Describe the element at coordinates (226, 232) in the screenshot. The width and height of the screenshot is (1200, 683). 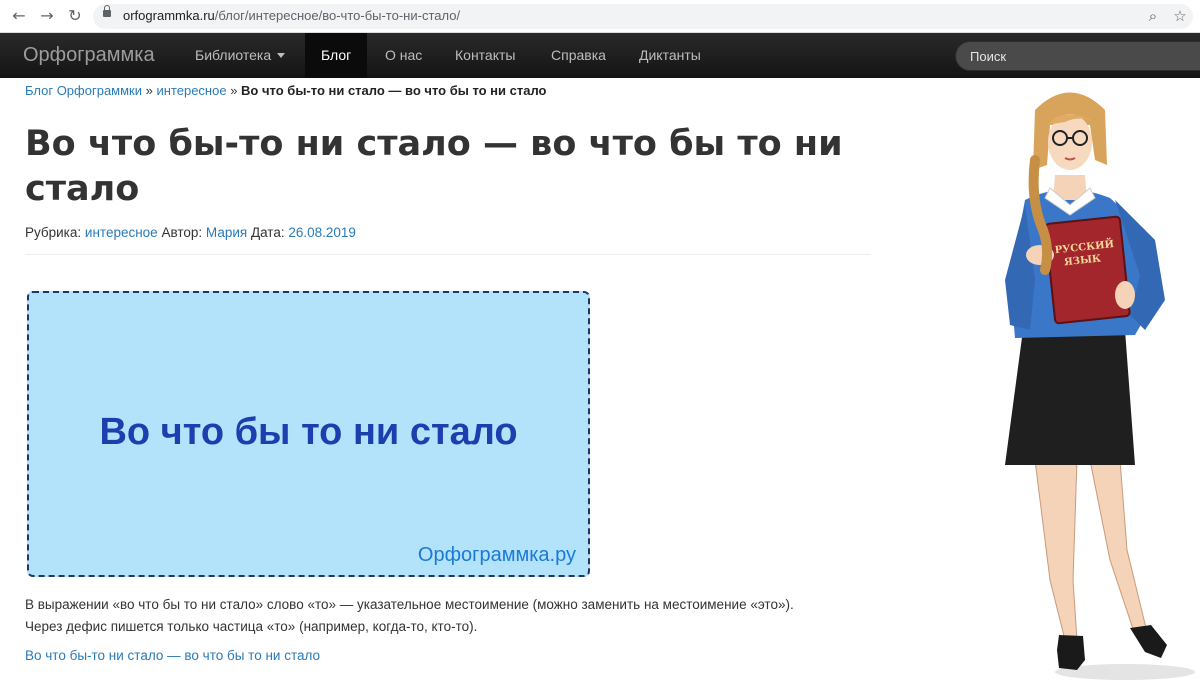
I see `author-link: Мария` at that location.